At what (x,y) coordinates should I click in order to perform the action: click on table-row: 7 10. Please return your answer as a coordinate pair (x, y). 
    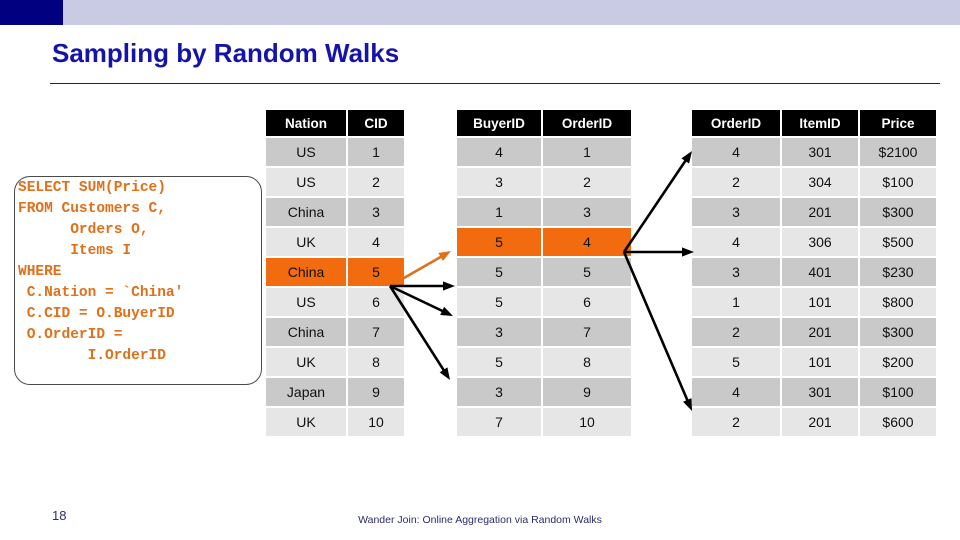
    Looking at the image, I should click on (544, 422).